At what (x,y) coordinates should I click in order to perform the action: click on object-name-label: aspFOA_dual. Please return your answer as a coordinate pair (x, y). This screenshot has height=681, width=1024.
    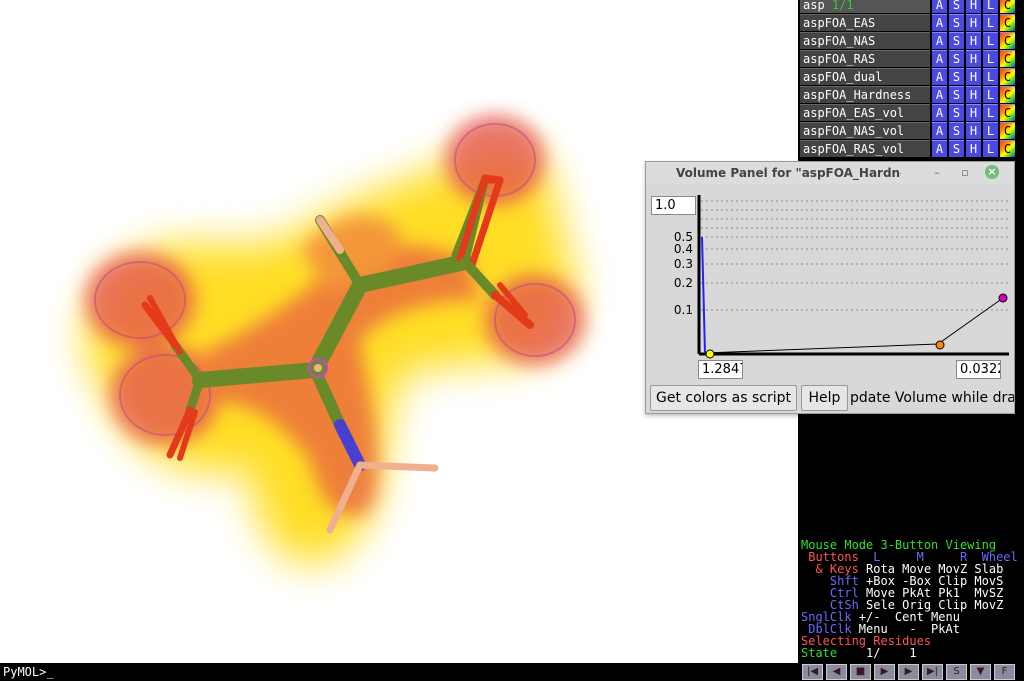
    Looking at the image, I should click on (843, 77).